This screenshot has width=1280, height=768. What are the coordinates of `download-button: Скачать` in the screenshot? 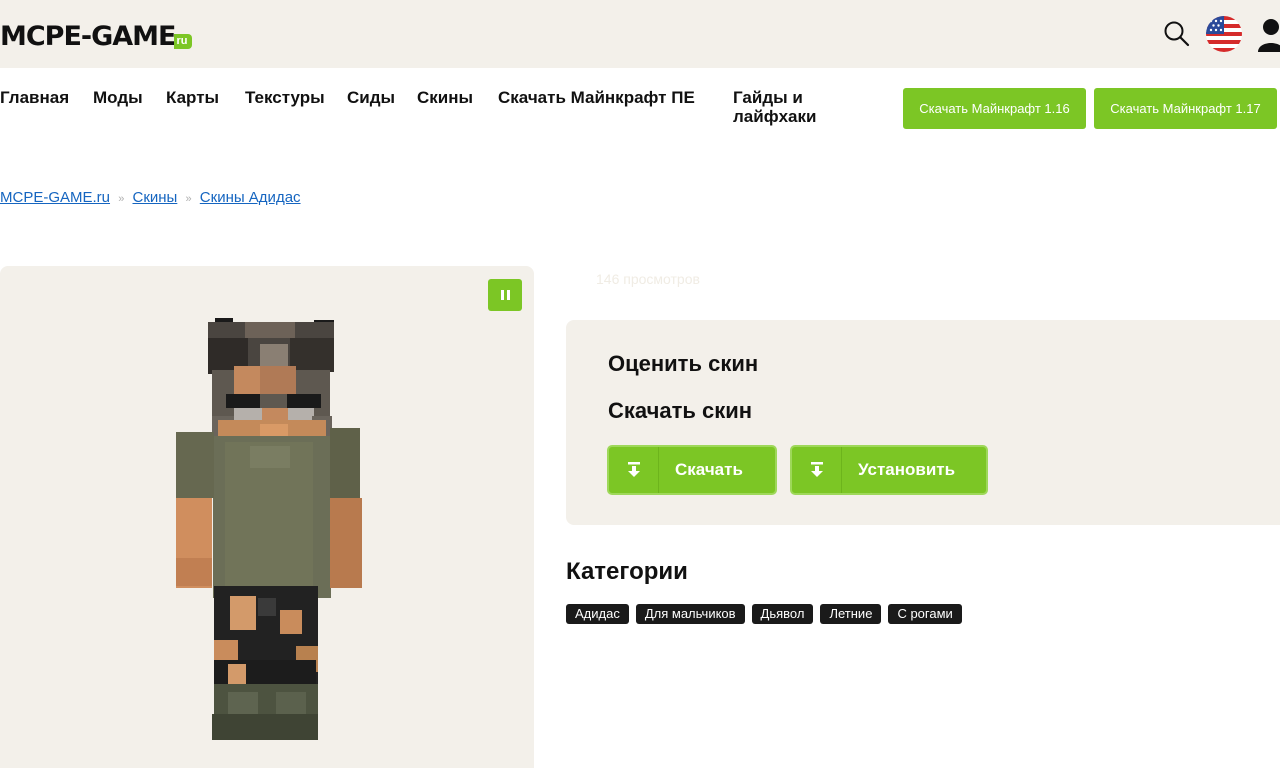 It's located at (692, 470).